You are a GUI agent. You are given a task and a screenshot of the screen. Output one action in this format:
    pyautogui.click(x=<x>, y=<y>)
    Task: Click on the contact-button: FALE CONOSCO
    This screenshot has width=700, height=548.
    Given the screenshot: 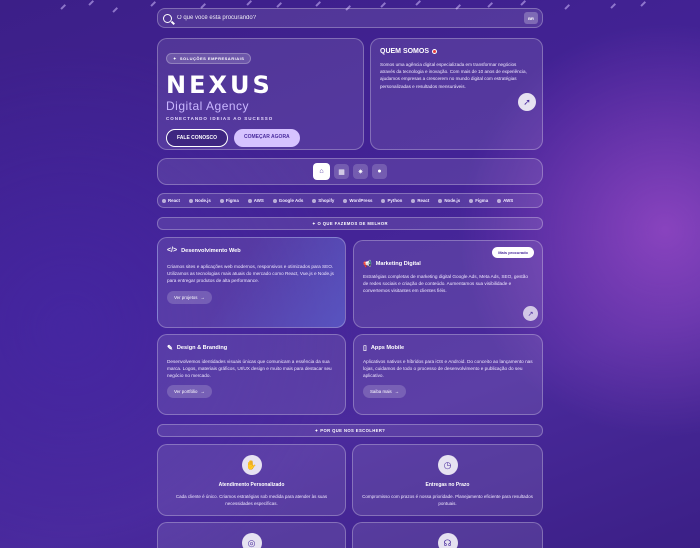 What is the action you would take?
    pyautogui.click(x=197, y=138)
    